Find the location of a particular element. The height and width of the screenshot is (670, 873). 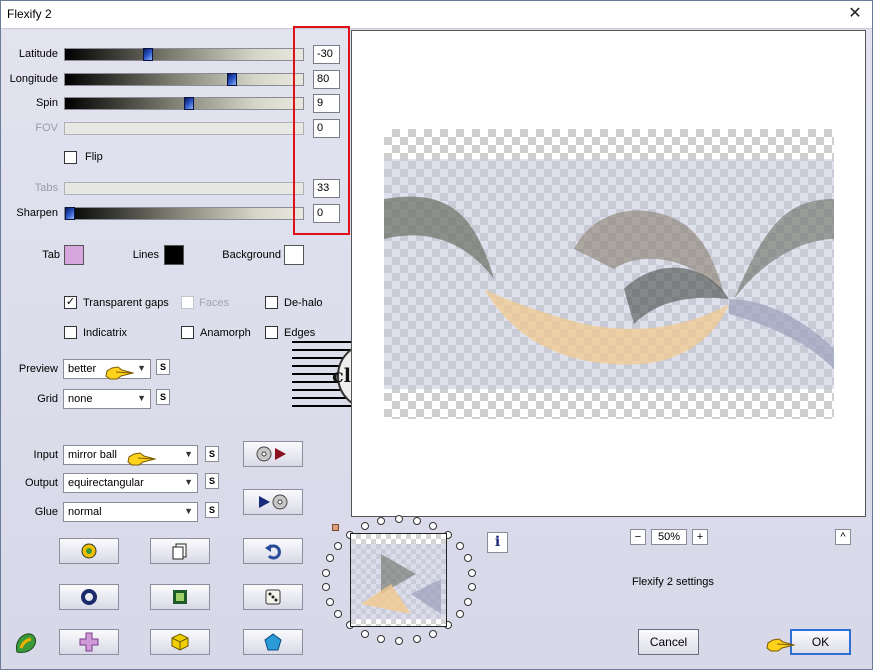

ring-button is located at coordinates (89, 597).